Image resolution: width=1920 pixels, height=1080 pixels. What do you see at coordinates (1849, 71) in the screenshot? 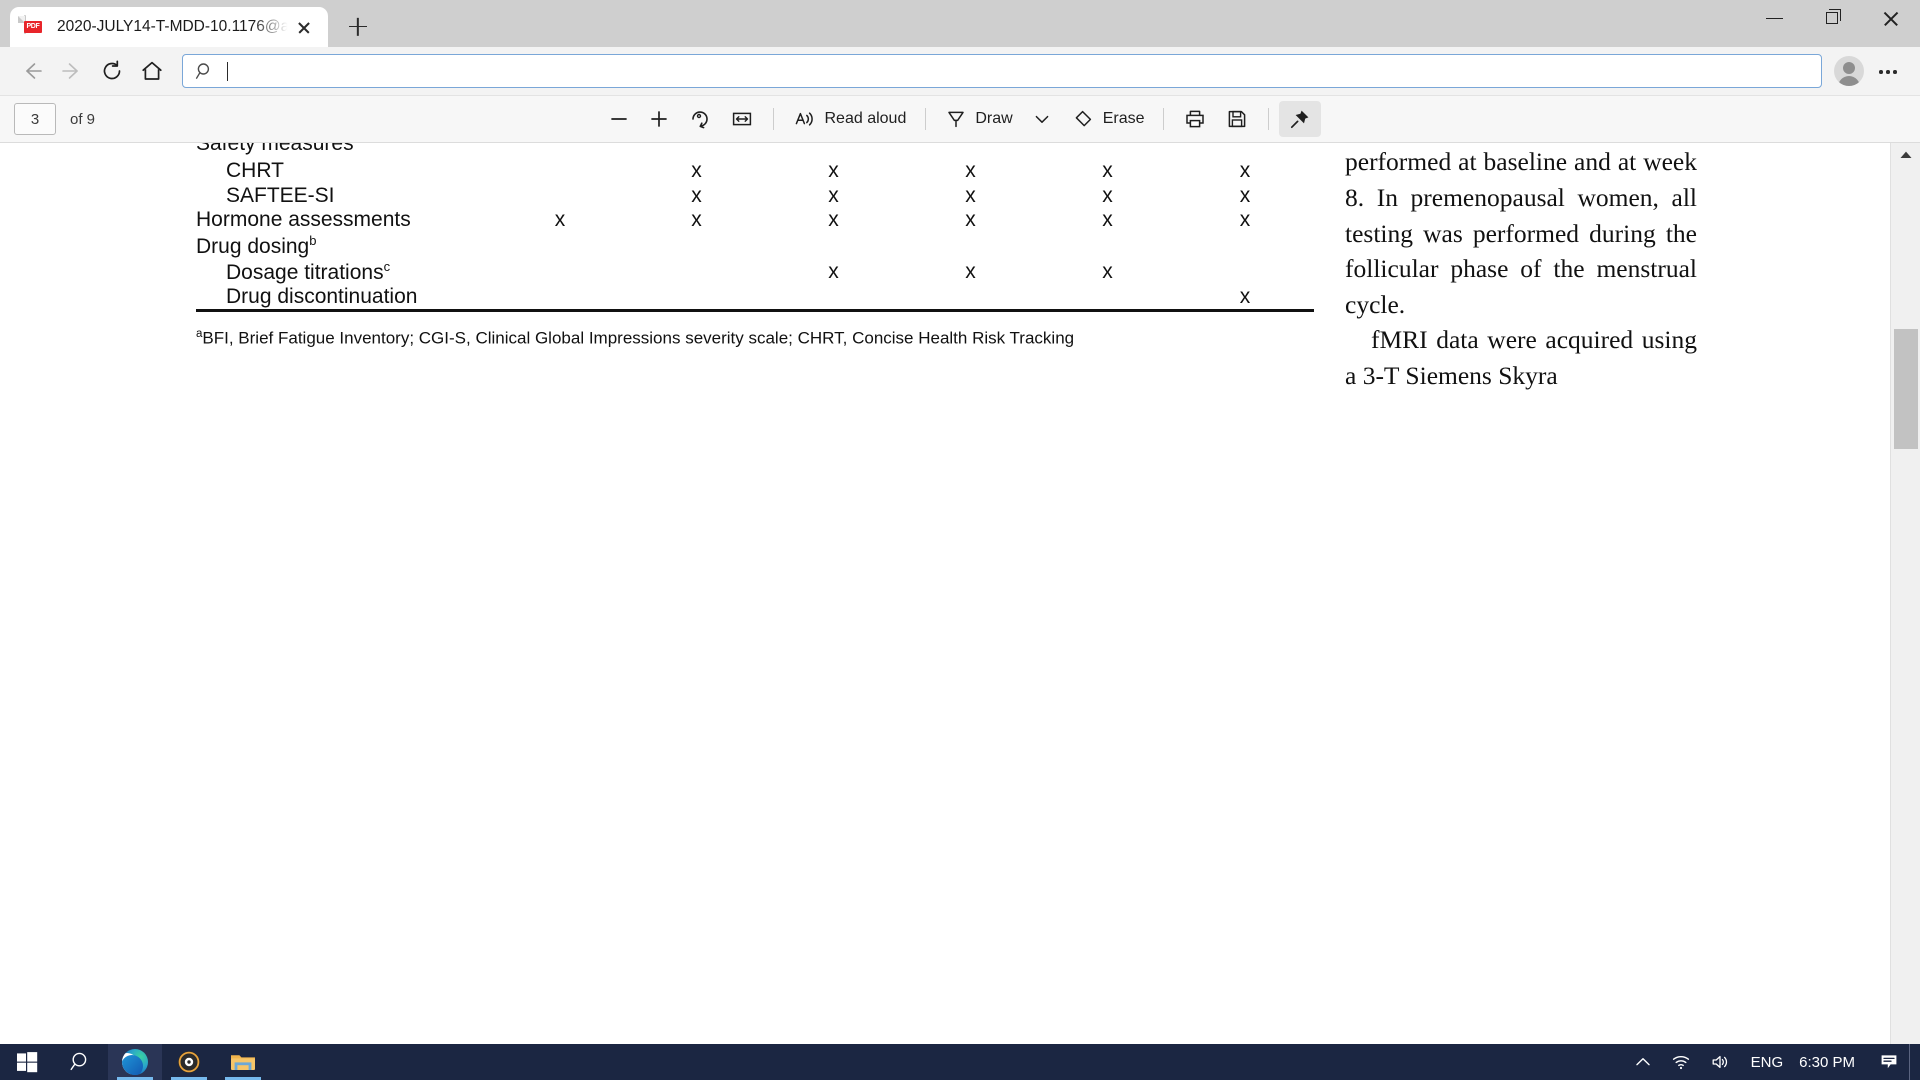
I see `account-avatar` at bounding box center [1849, 71].